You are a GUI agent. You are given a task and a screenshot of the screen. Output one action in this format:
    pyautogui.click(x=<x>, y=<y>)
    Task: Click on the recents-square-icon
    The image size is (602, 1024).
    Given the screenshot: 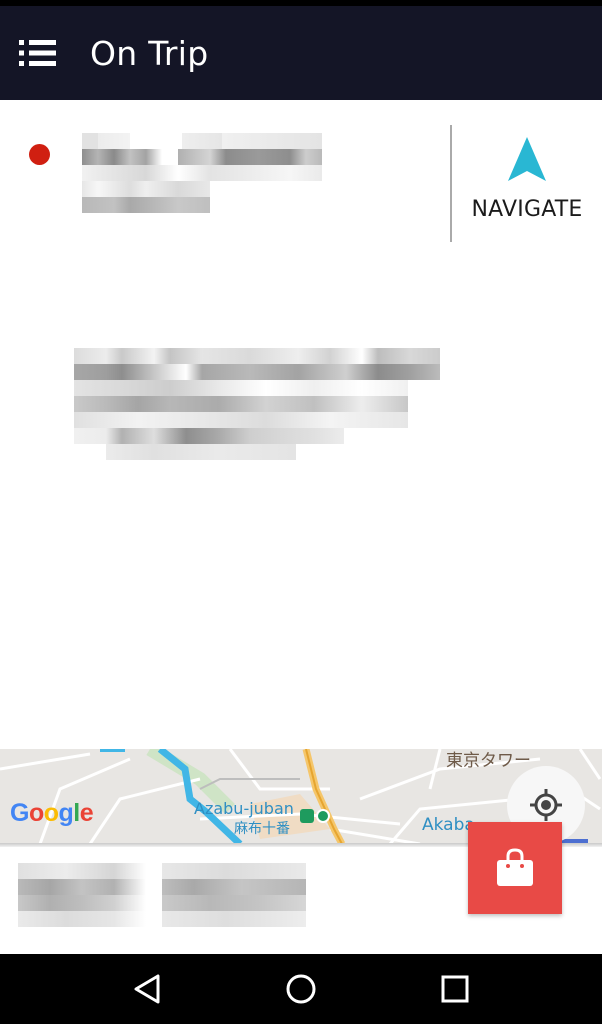 What is the action you would take?
    pyautogui.click(x=455, y=989)
    